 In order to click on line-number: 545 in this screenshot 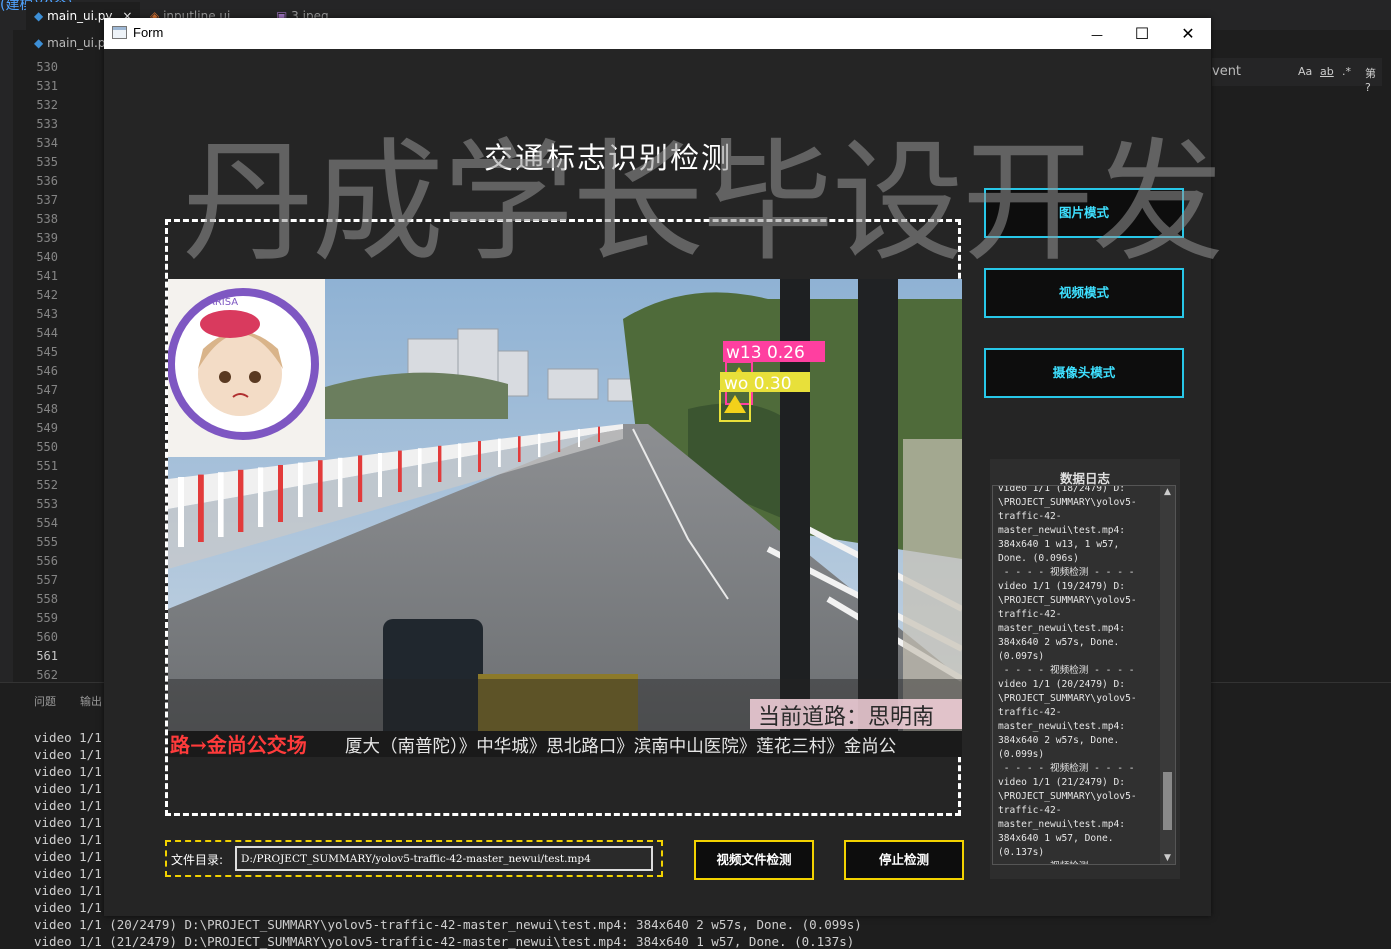, I will do `click(47, 352)`.